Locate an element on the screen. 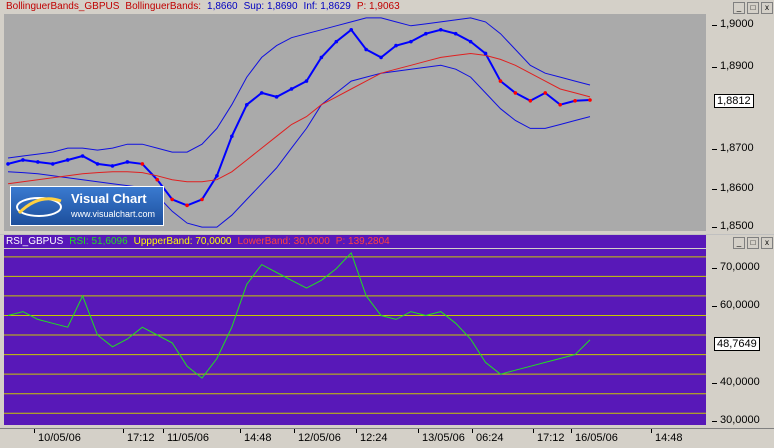  bollinger-label: BollinguerBands: is located at coordinates (163, 6).